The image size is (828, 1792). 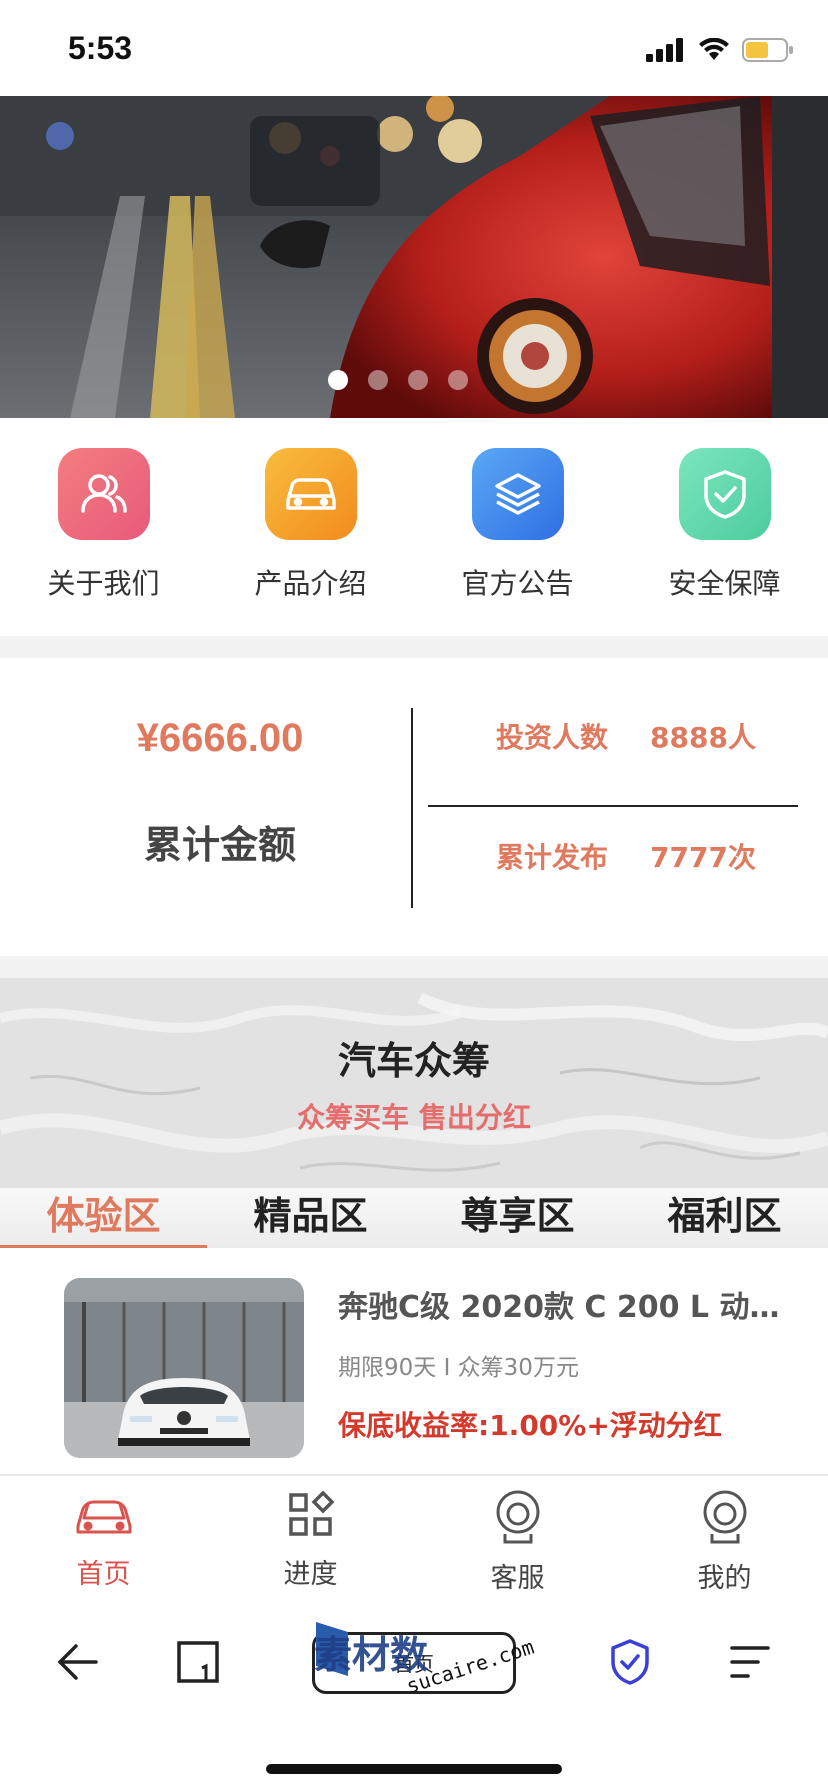 I want to click on grid-icon, so click(x=311, y=1513).